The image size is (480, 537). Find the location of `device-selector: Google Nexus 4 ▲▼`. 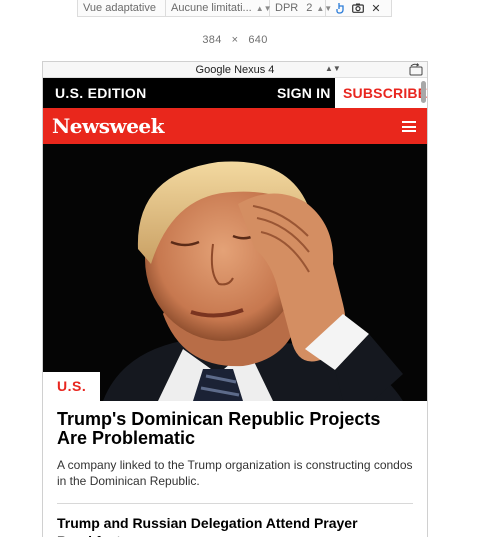

device-selector: Google Nexus 4 ▲▼ is located at coordinates (235, 70).